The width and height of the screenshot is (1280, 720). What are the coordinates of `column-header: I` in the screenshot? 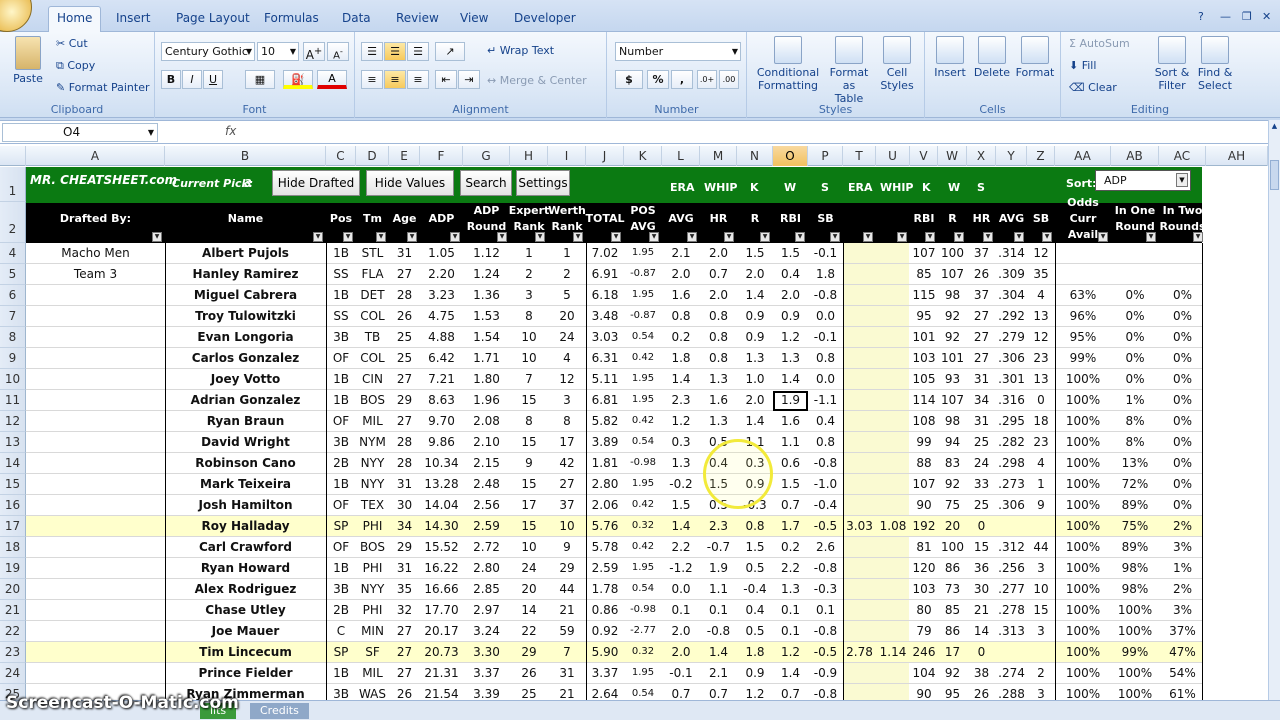 It's located at (567, 156).